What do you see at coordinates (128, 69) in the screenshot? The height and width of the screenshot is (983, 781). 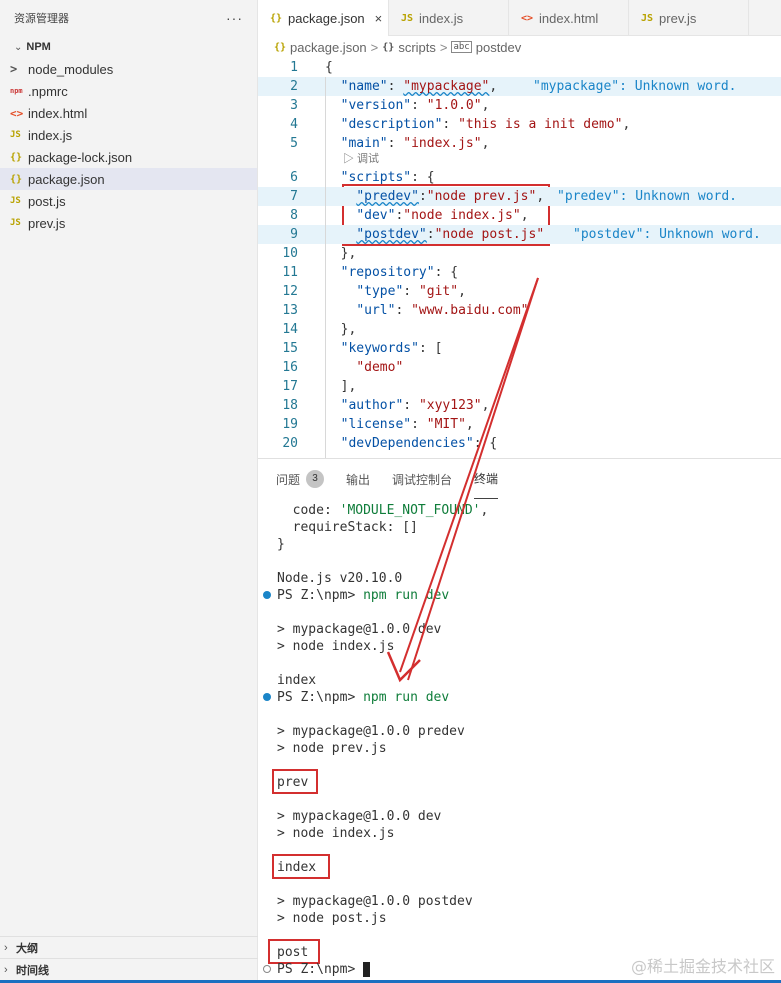 I see `file-item: > node_modules` at bounding box center [128, 69].